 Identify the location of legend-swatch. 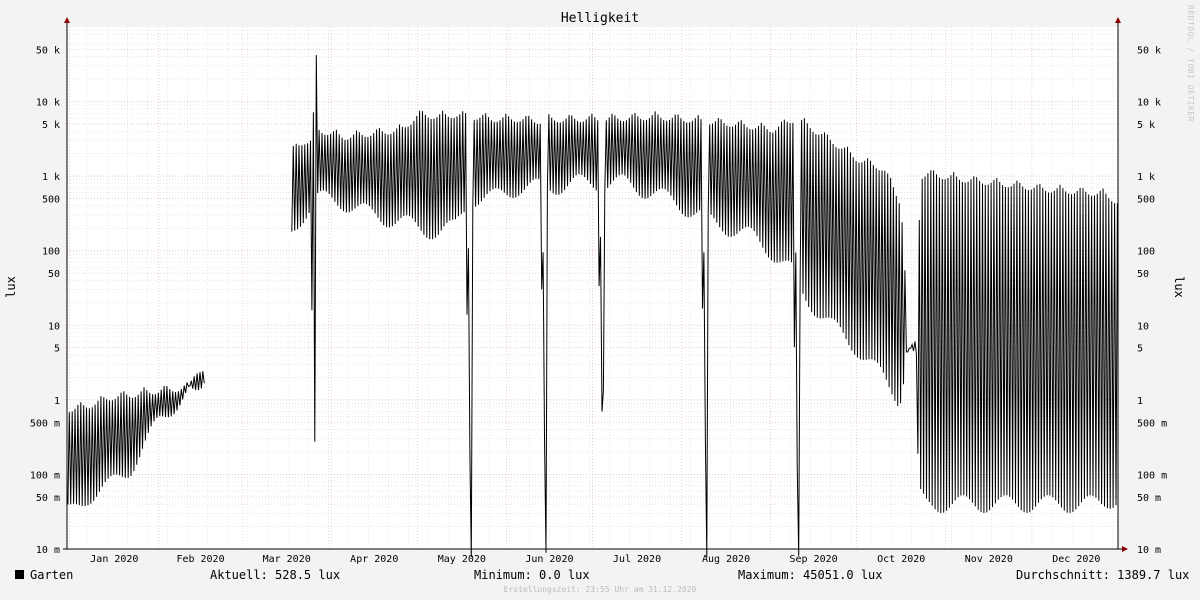
(19, 574).